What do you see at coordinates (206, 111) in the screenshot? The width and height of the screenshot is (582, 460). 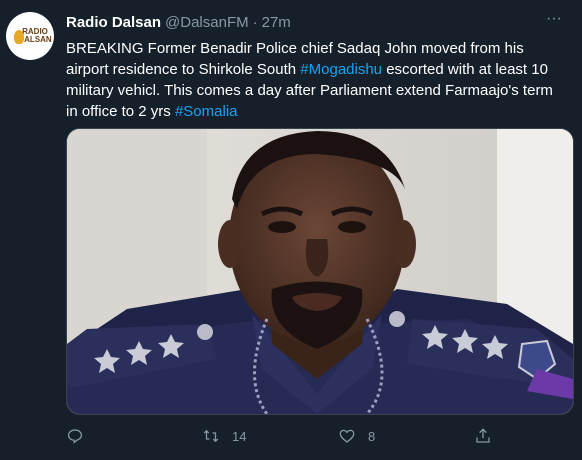 I see `hashtag-somalia: #Somalia` at bounding box center [206, 111].